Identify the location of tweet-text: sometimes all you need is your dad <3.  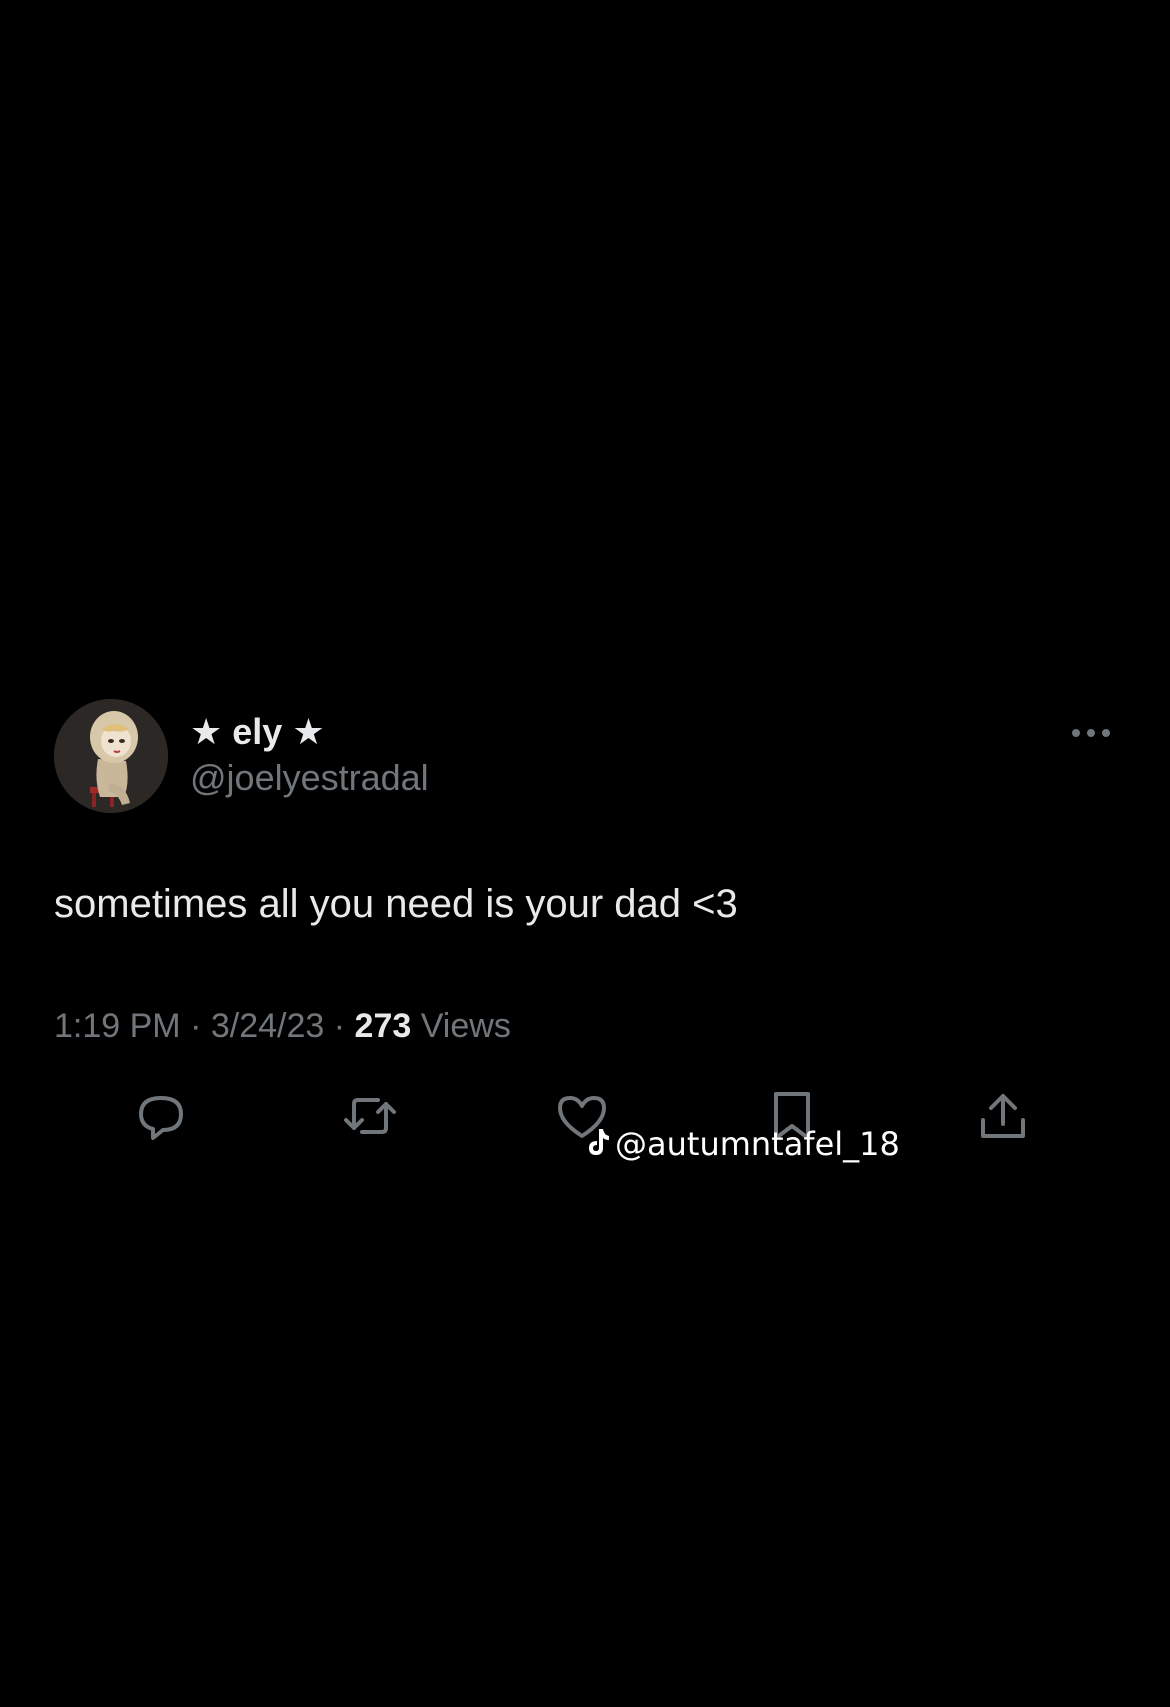
(396, 904).